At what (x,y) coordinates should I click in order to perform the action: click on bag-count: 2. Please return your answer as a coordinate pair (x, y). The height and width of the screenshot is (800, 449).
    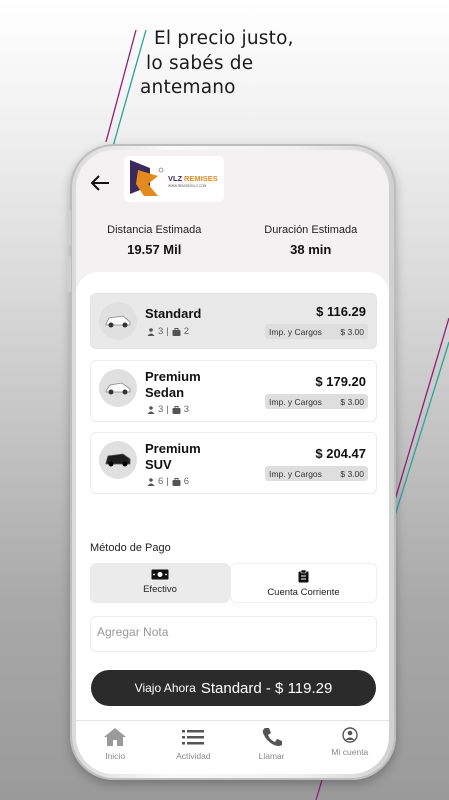
    Looking at the image, I should click on (186, 331).